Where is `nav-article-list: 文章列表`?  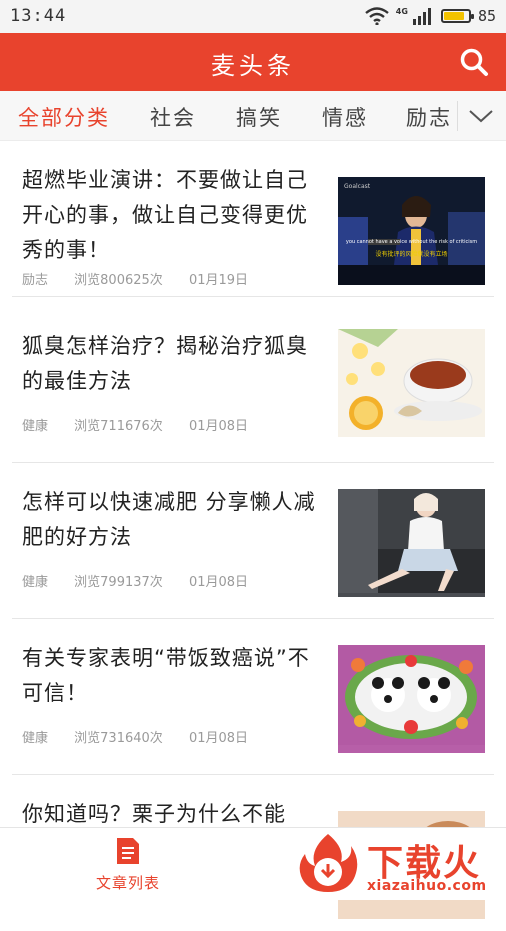
nav-article-list: 文章列表 is located at coordinates (128, 864).